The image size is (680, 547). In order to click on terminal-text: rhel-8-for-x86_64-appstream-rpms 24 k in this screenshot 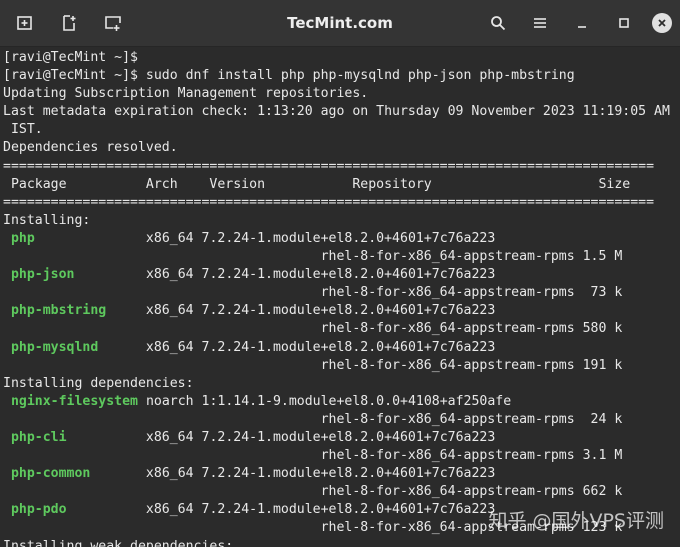, I will do `click(313, 419)`.